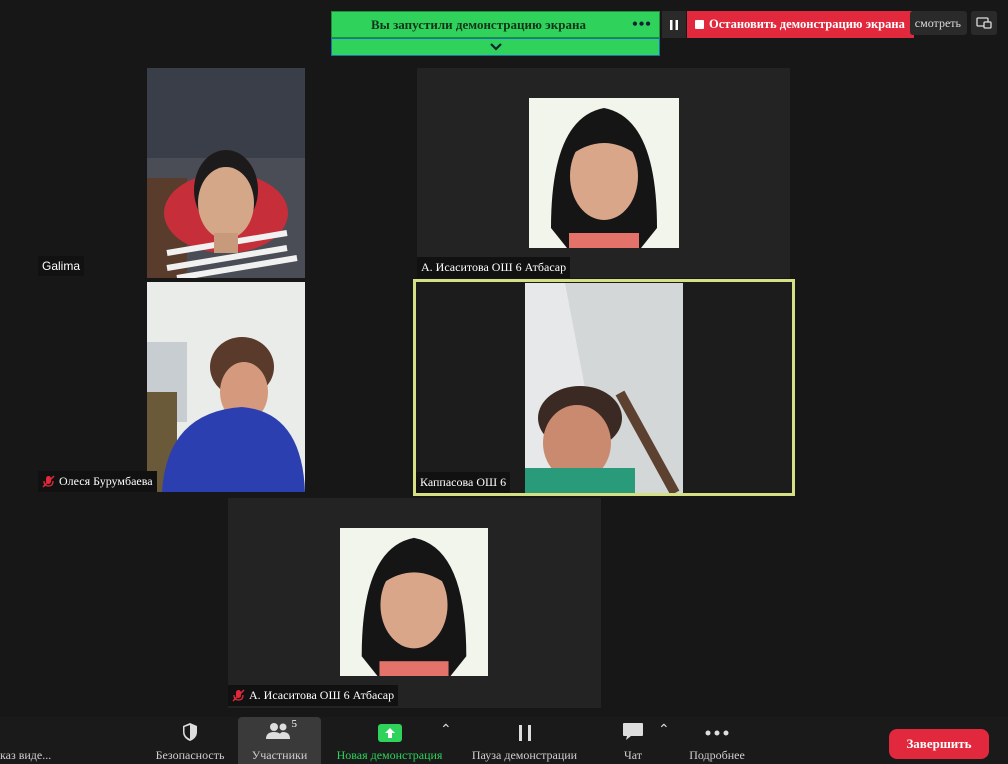  What do you see at coordinates (699, 24) in the screenshot?
I see `stop-icon` at bounding box center [699, 24].